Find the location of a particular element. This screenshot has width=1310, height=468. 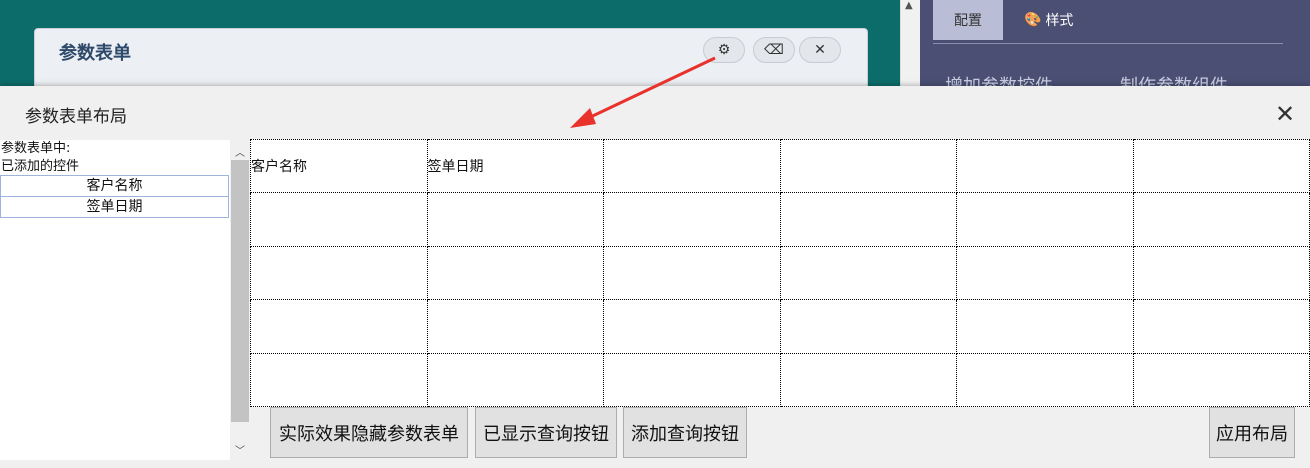

list-scrollbar: ︿ ﹀ is located at coordinates (240, 300).